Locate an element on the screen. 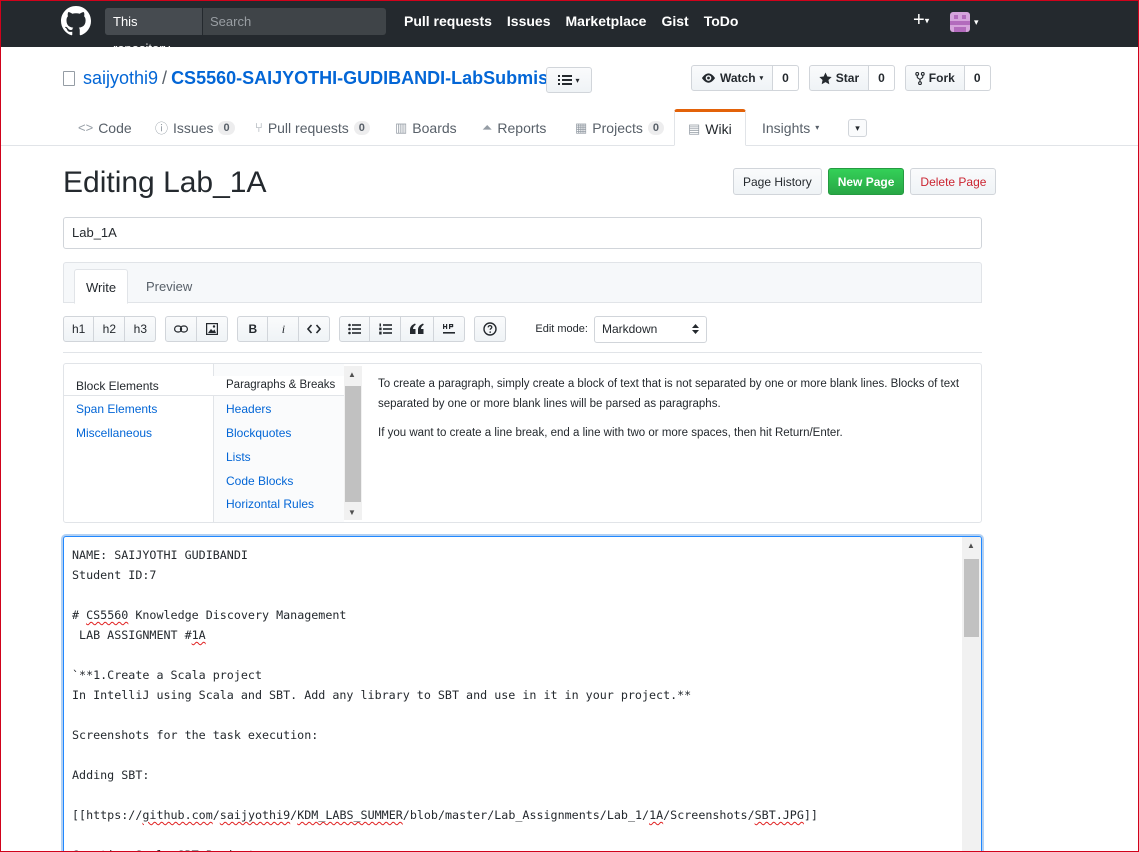 The height and width of the screenshot is (852, 1139). star-icon is located at coordinates (825, 77).